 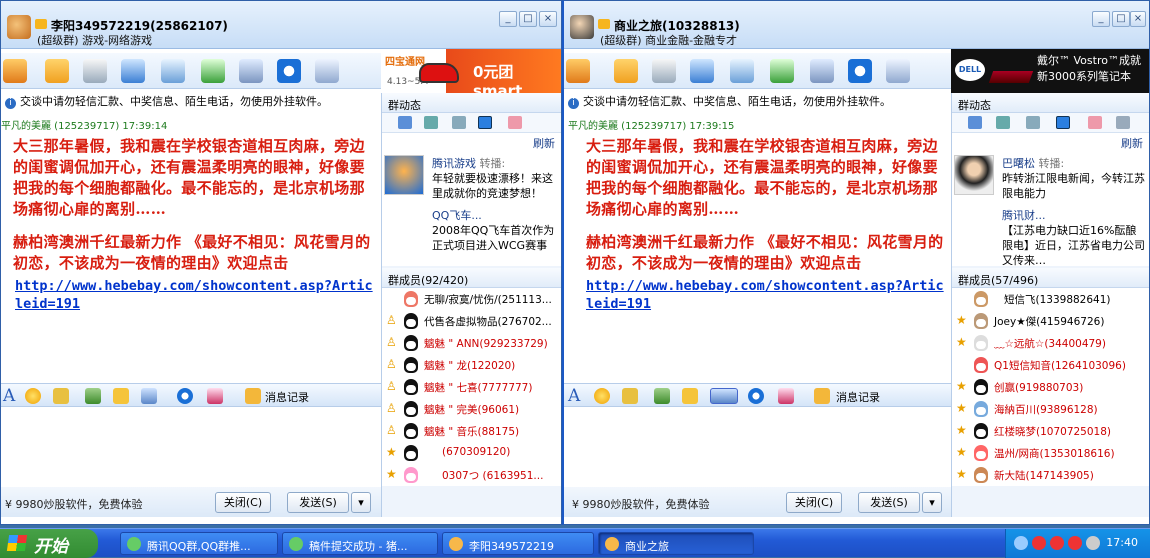 I want to click on taskbar-item-active: 商业之旅, so click(x=676, y=543).